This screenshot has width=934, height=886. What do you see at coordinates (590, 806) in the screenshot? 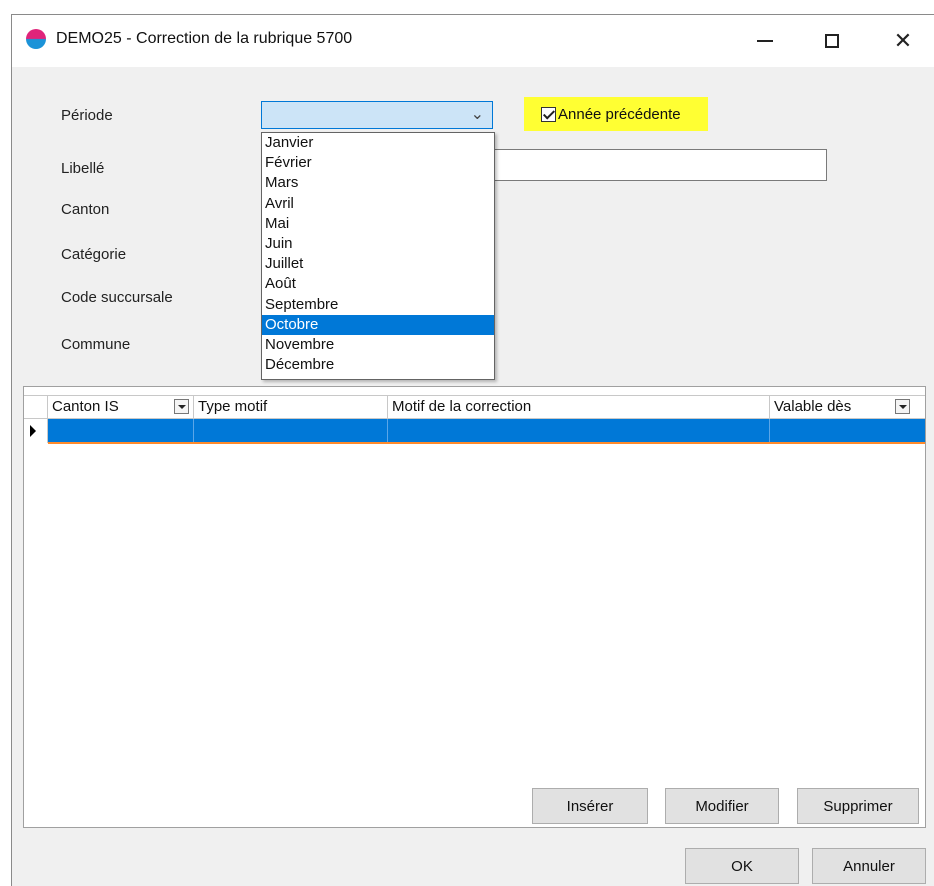
I see `inserer-button: Insérer` at bounding box center [590, 806].